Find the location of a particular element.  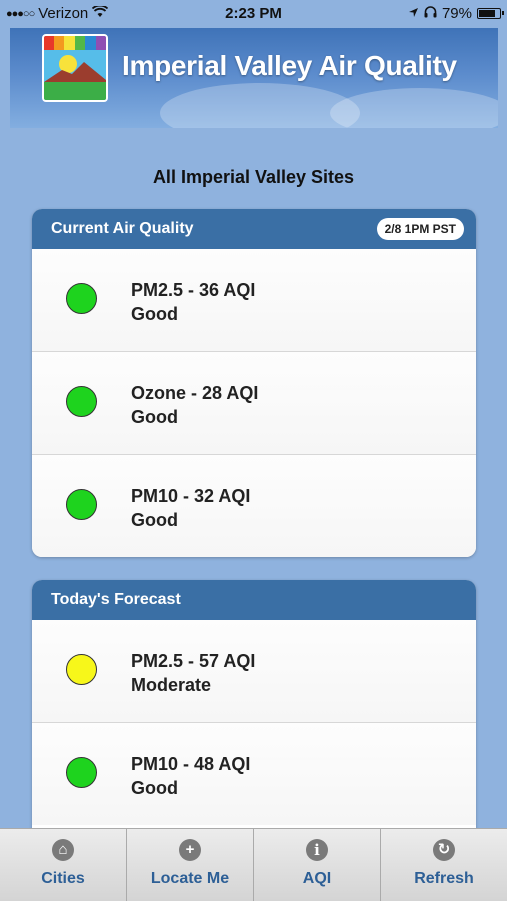

battery-percent: 79% is located at coordinates (456, 13).